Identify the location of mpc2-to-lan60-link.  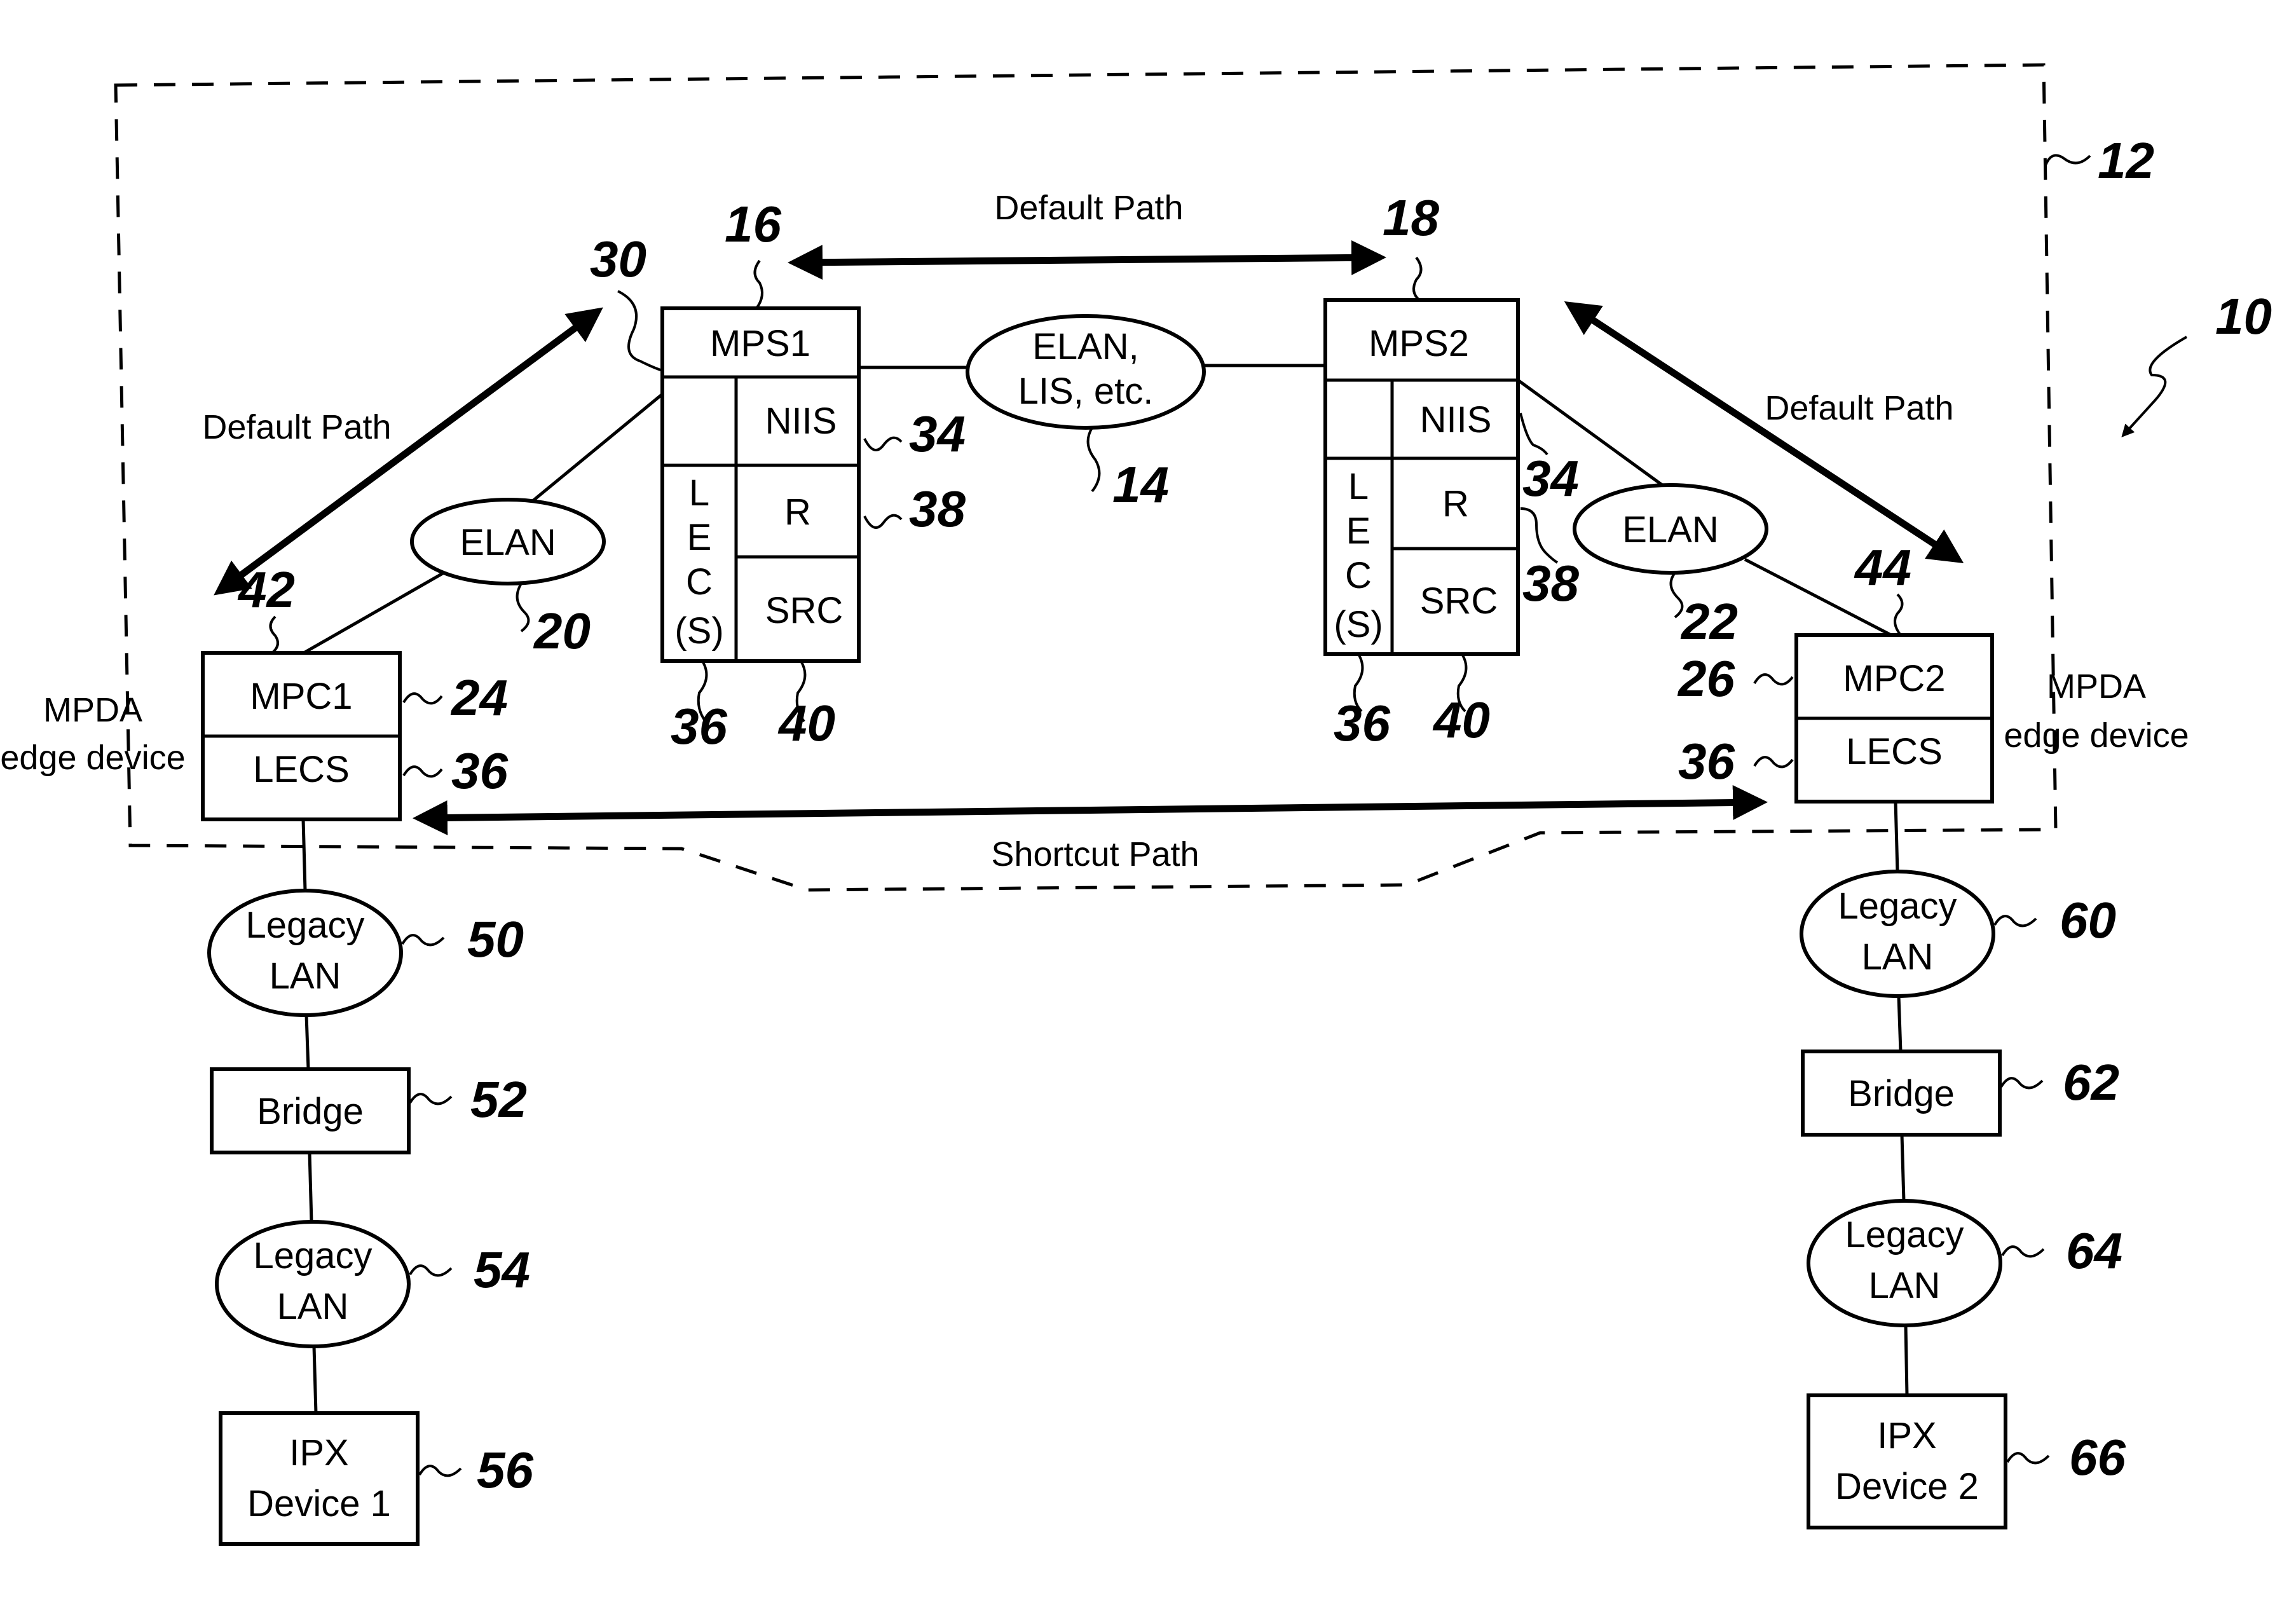
(1897, 836).